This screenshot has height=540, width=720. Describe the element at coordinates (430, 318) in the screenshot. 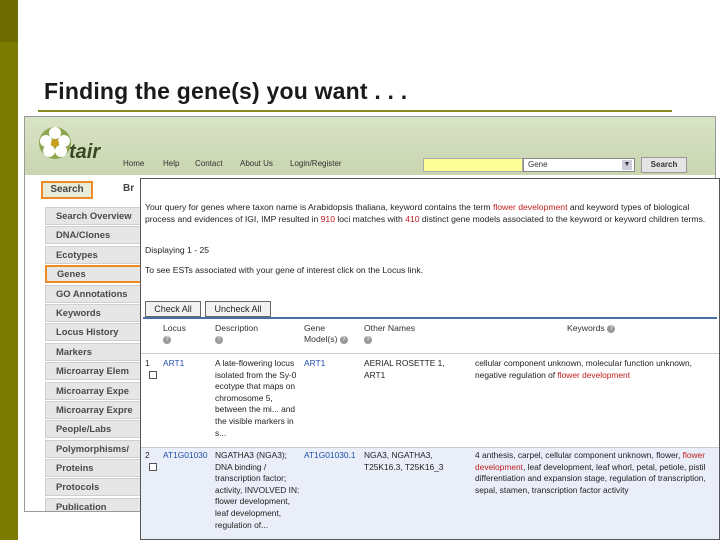

I see `results-header-rule` at that location.